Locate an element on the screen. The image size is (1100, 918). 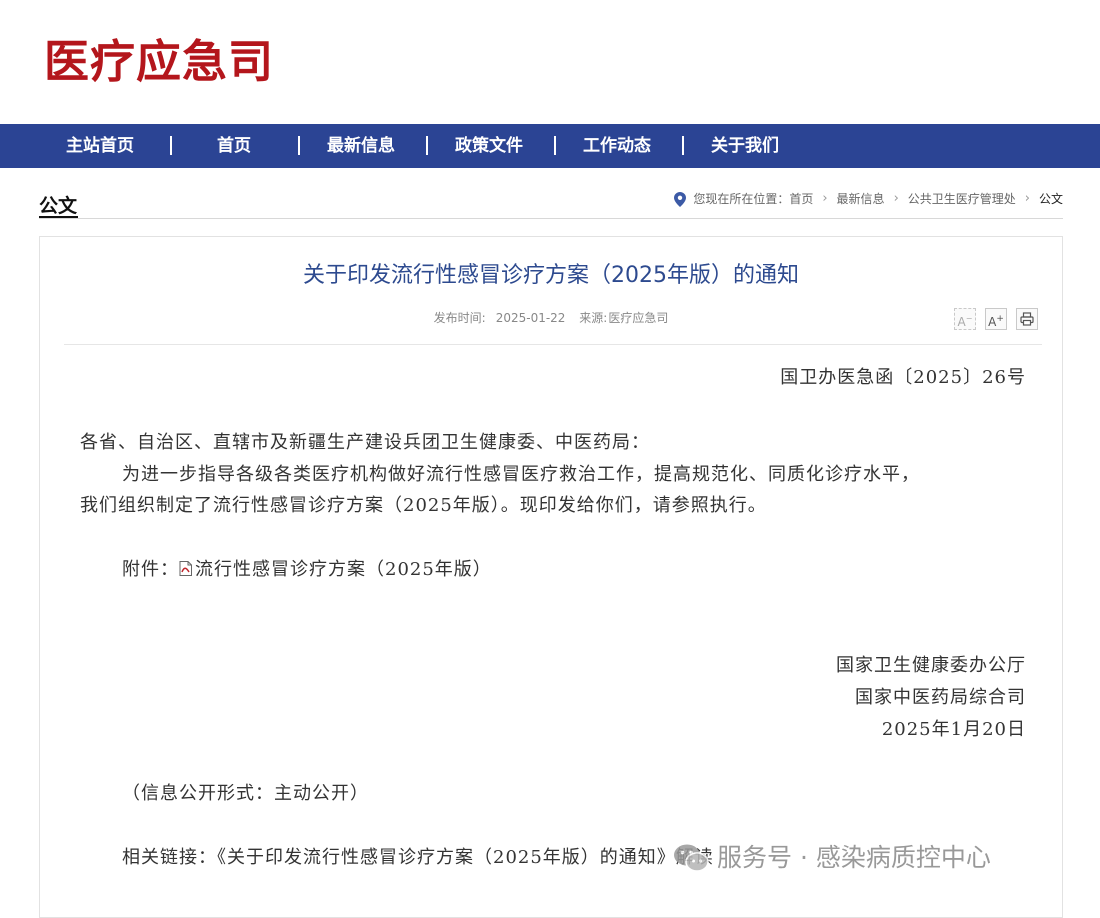
breadcrumb-item-latest: 最新信息 is located at coordinates (861, 199).